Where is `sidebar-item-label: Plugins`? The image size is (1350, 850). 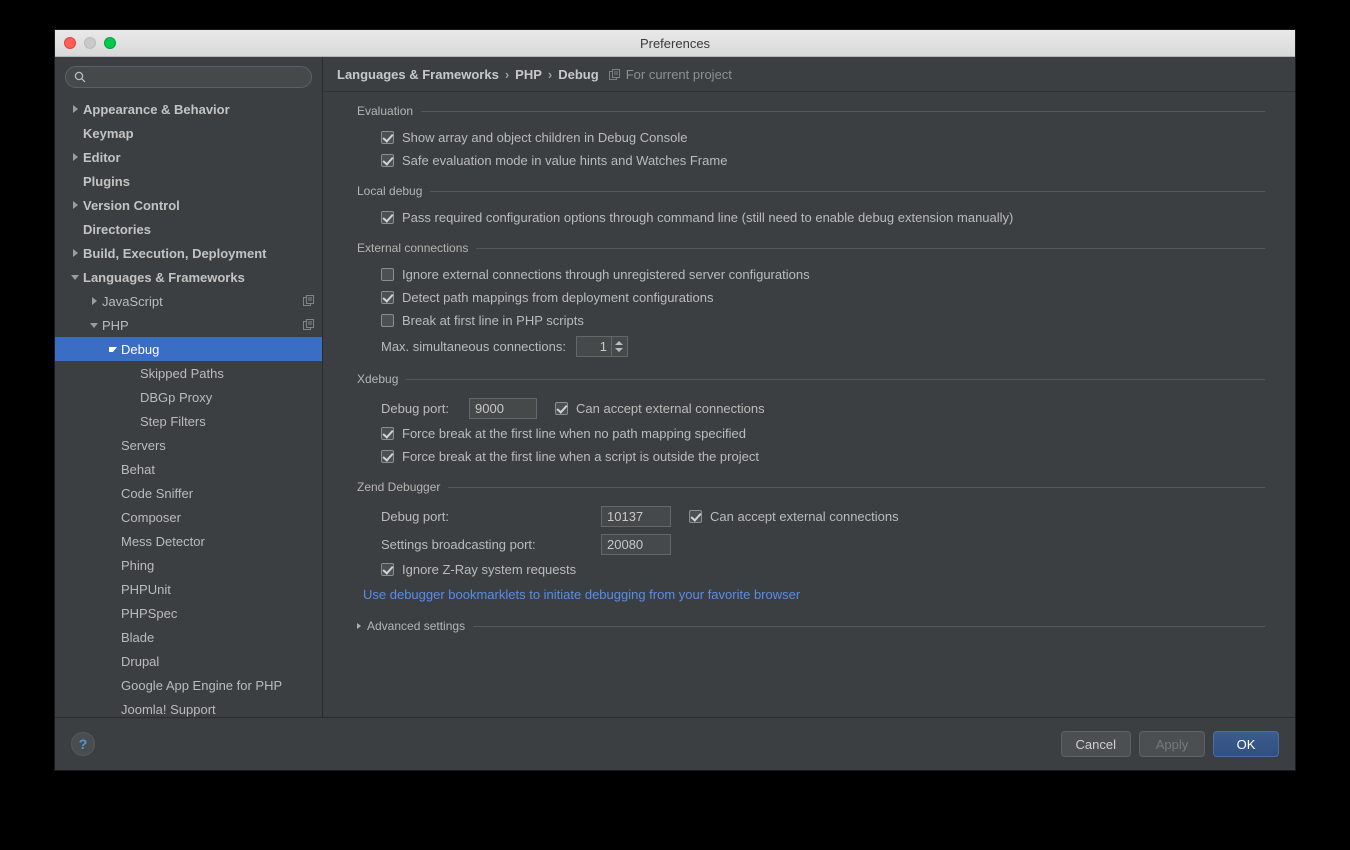
sidebar-item-label: Plugins is located at coordinates (106, 181).